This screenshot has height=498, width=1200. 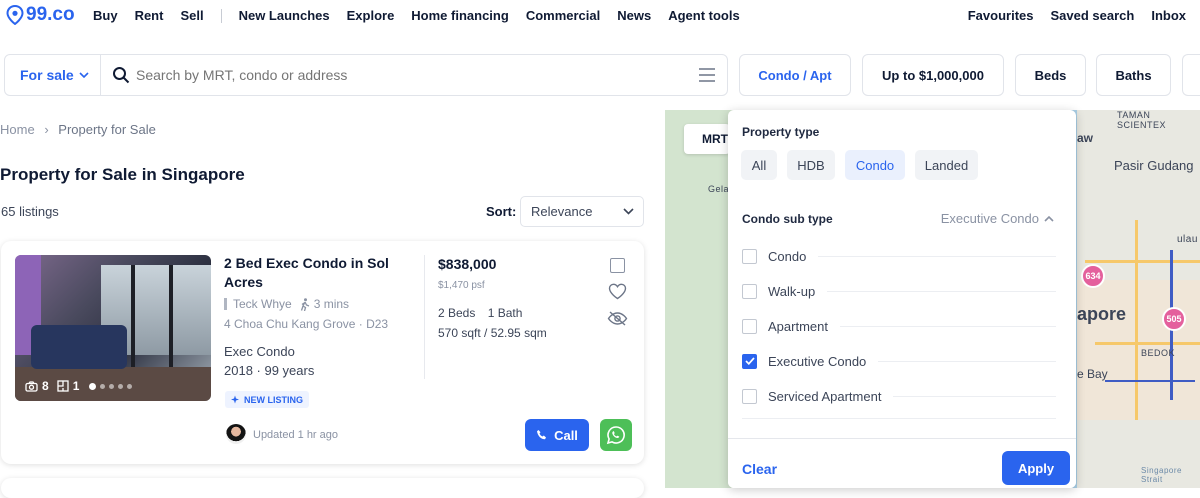 What do you see at coordinates (634, 15) in the screenshot?
I see `nav-news: News` at bounding box center [634, 15].